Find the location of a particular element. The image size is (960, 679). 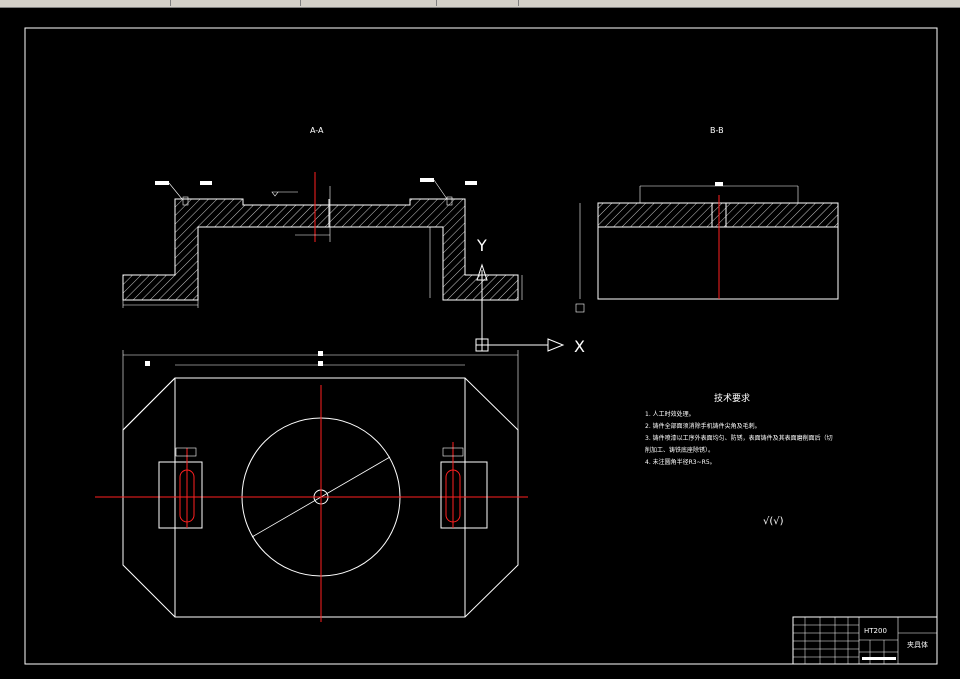

title-block-material: HT200 is located at coordinates (875, 631).